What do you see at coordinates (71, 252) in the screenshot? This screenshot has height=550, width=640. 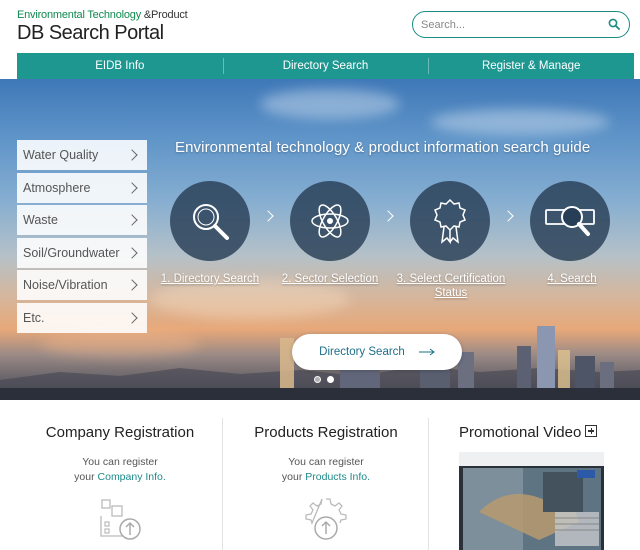 I see `category-label: Soil/Groundwater` at bounding box center [71, 252].